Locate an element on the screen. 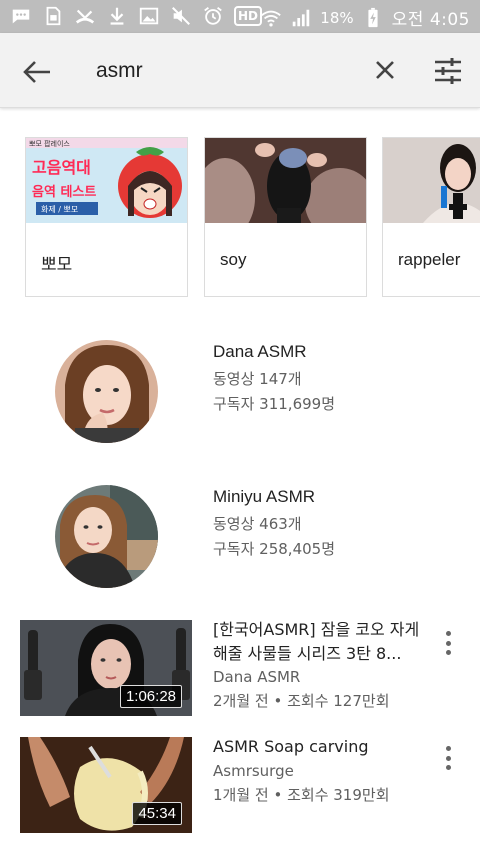 This screenshot has width=480, height=853. video-duration: 1:06:28 is located at coordinates (150, 696).